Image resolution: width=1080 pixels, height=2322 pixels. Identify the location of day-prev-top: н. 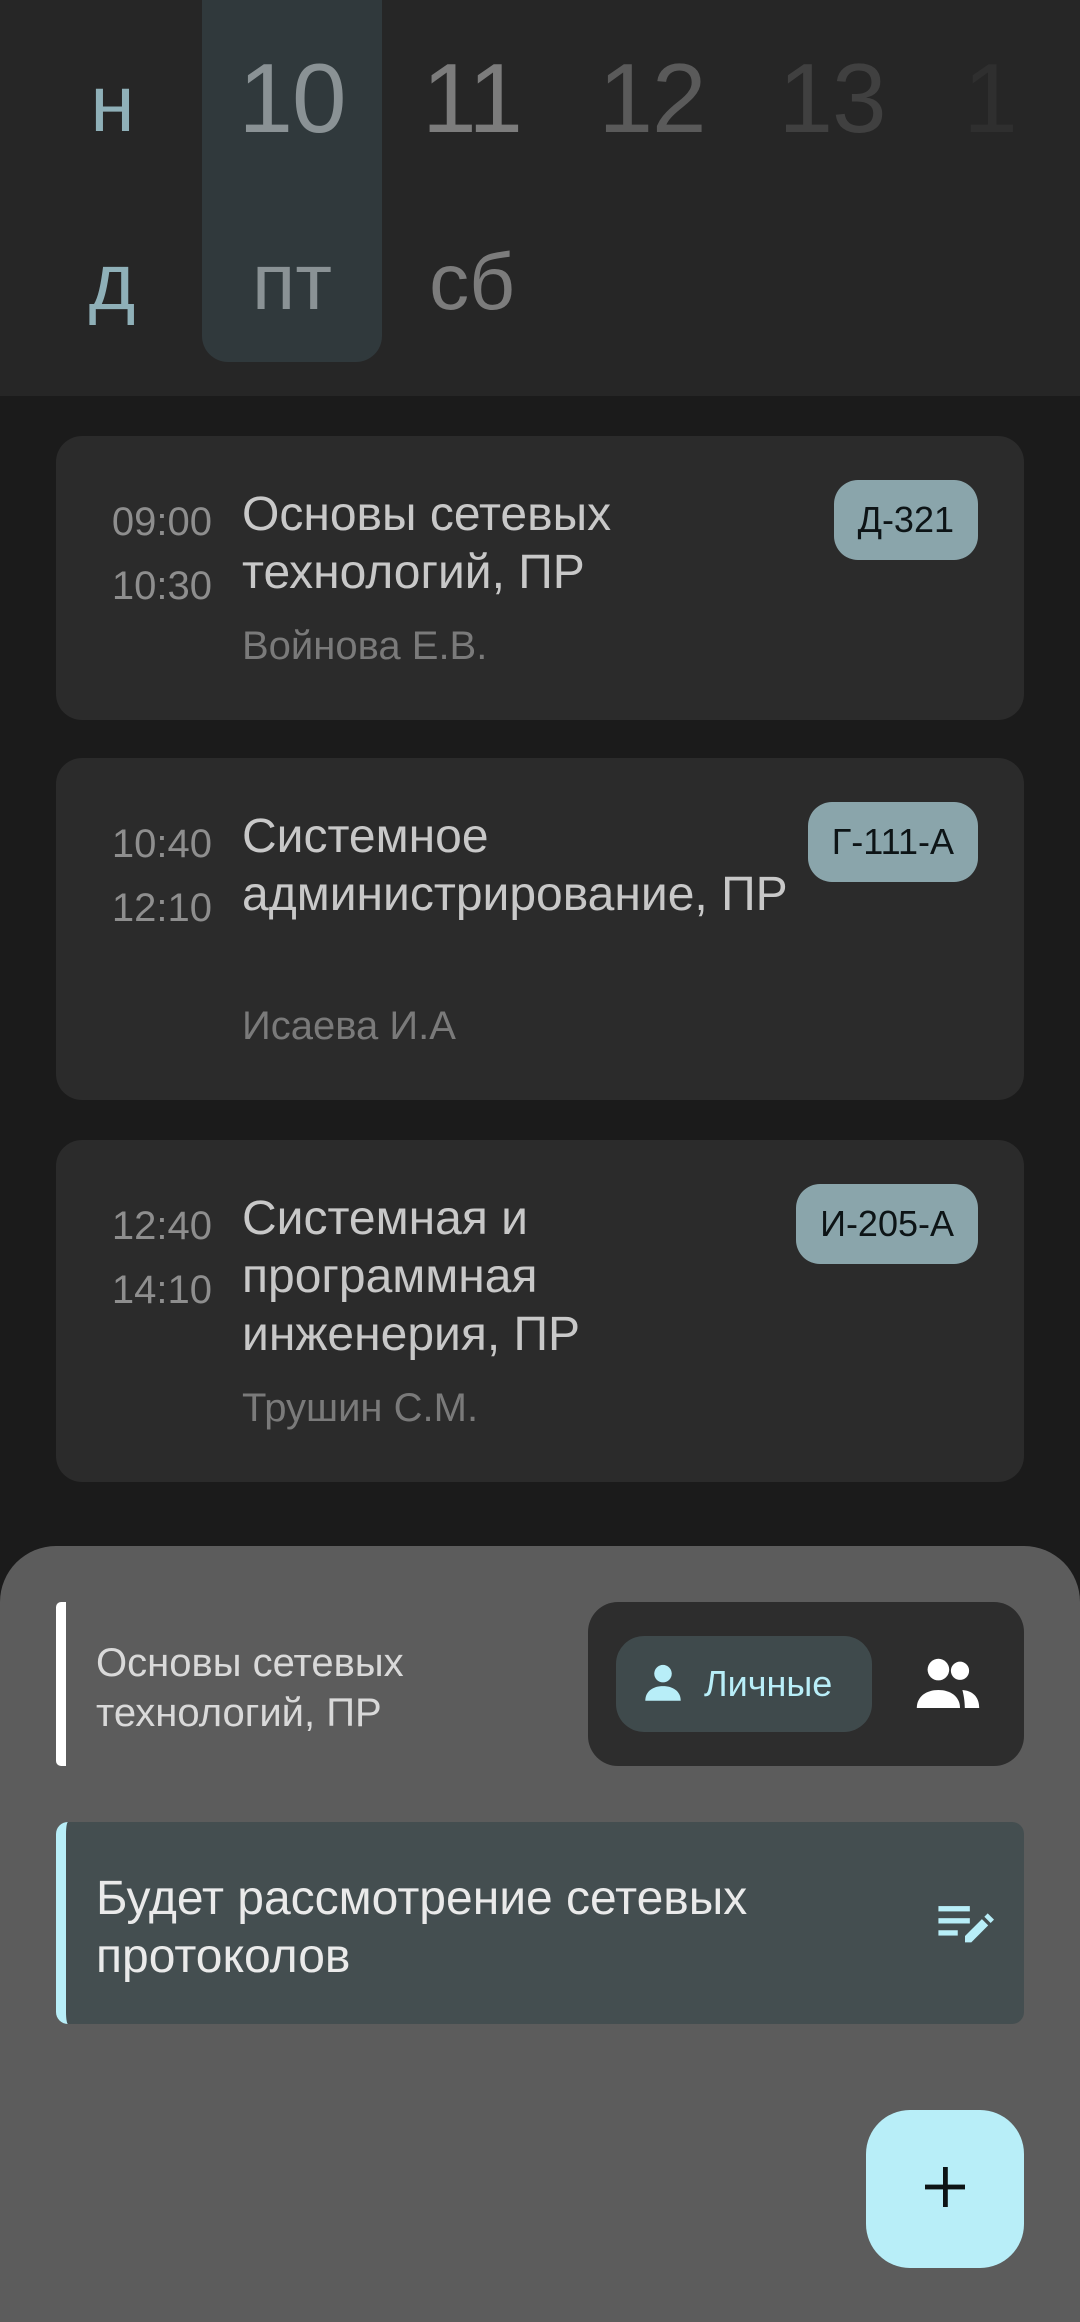
(112, 103).